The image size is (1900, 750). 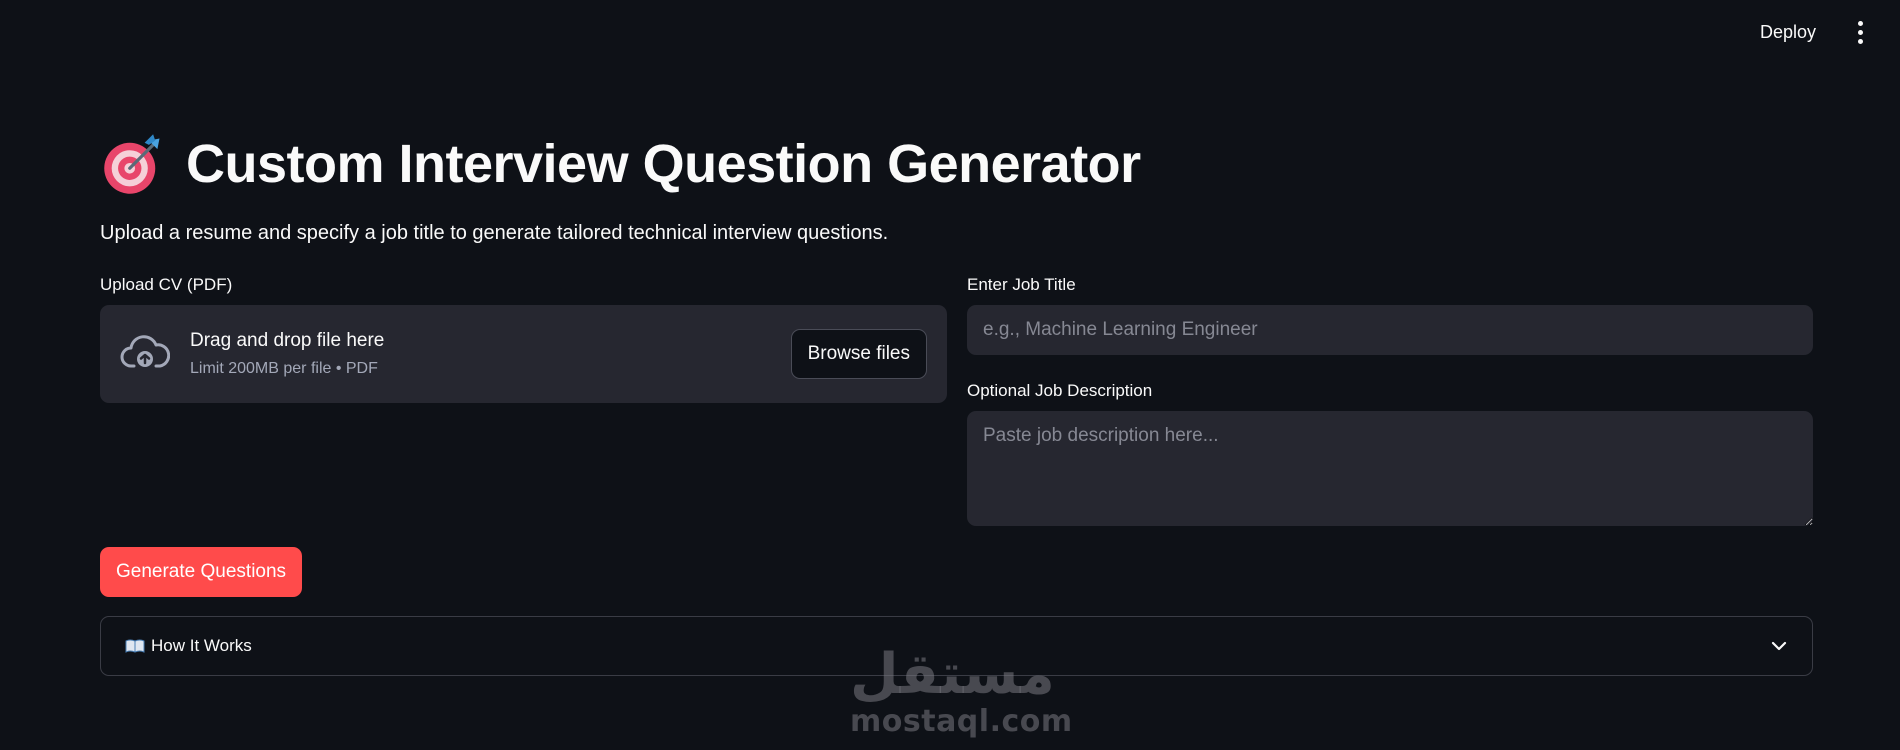 I want to click on deploy-button: Deploy, so click(x=1788, y=32).